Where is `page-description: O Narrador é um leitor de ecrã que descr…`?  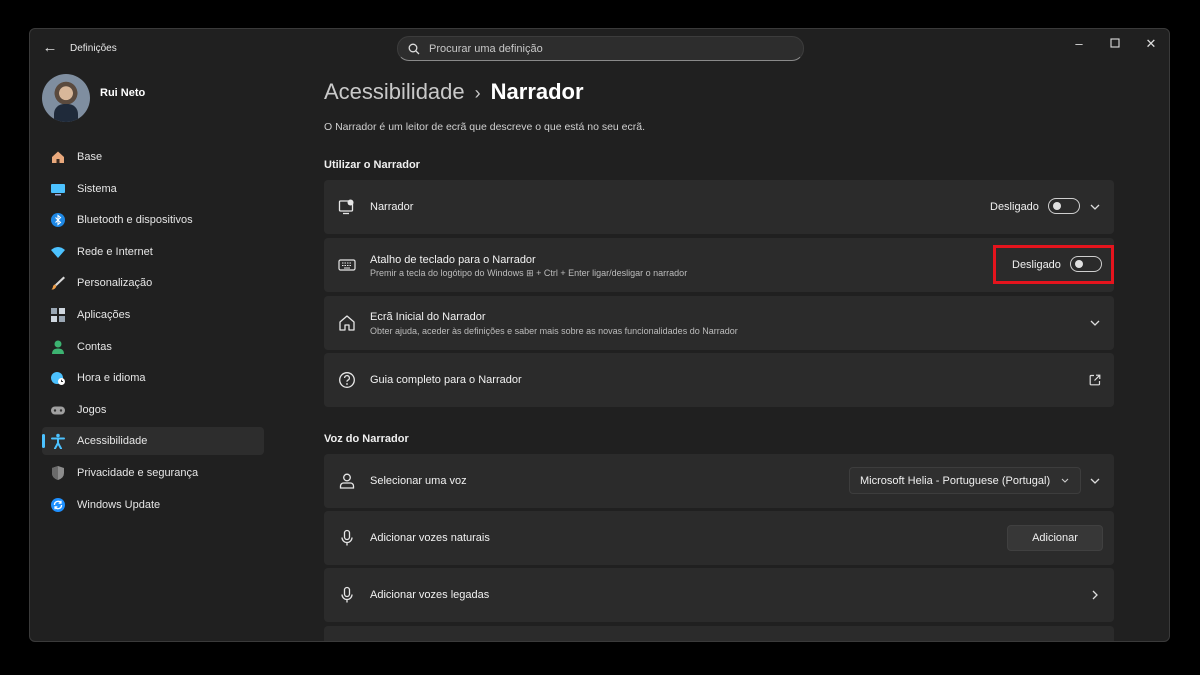
page-description: O Narrador é um leitor de ecrã que descr… is located at coordinates (485, 127).